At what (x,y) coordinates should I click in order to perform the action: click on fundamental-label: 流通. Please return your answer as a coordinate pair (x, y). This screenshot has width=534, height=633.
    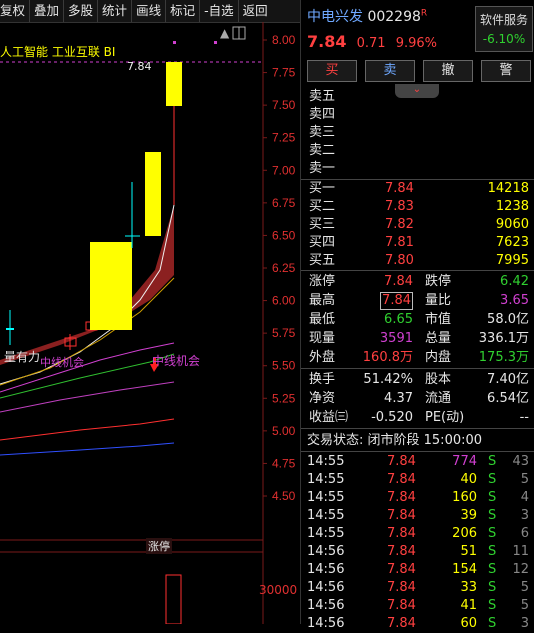
    Looking at the image, I should click on (438, 398).